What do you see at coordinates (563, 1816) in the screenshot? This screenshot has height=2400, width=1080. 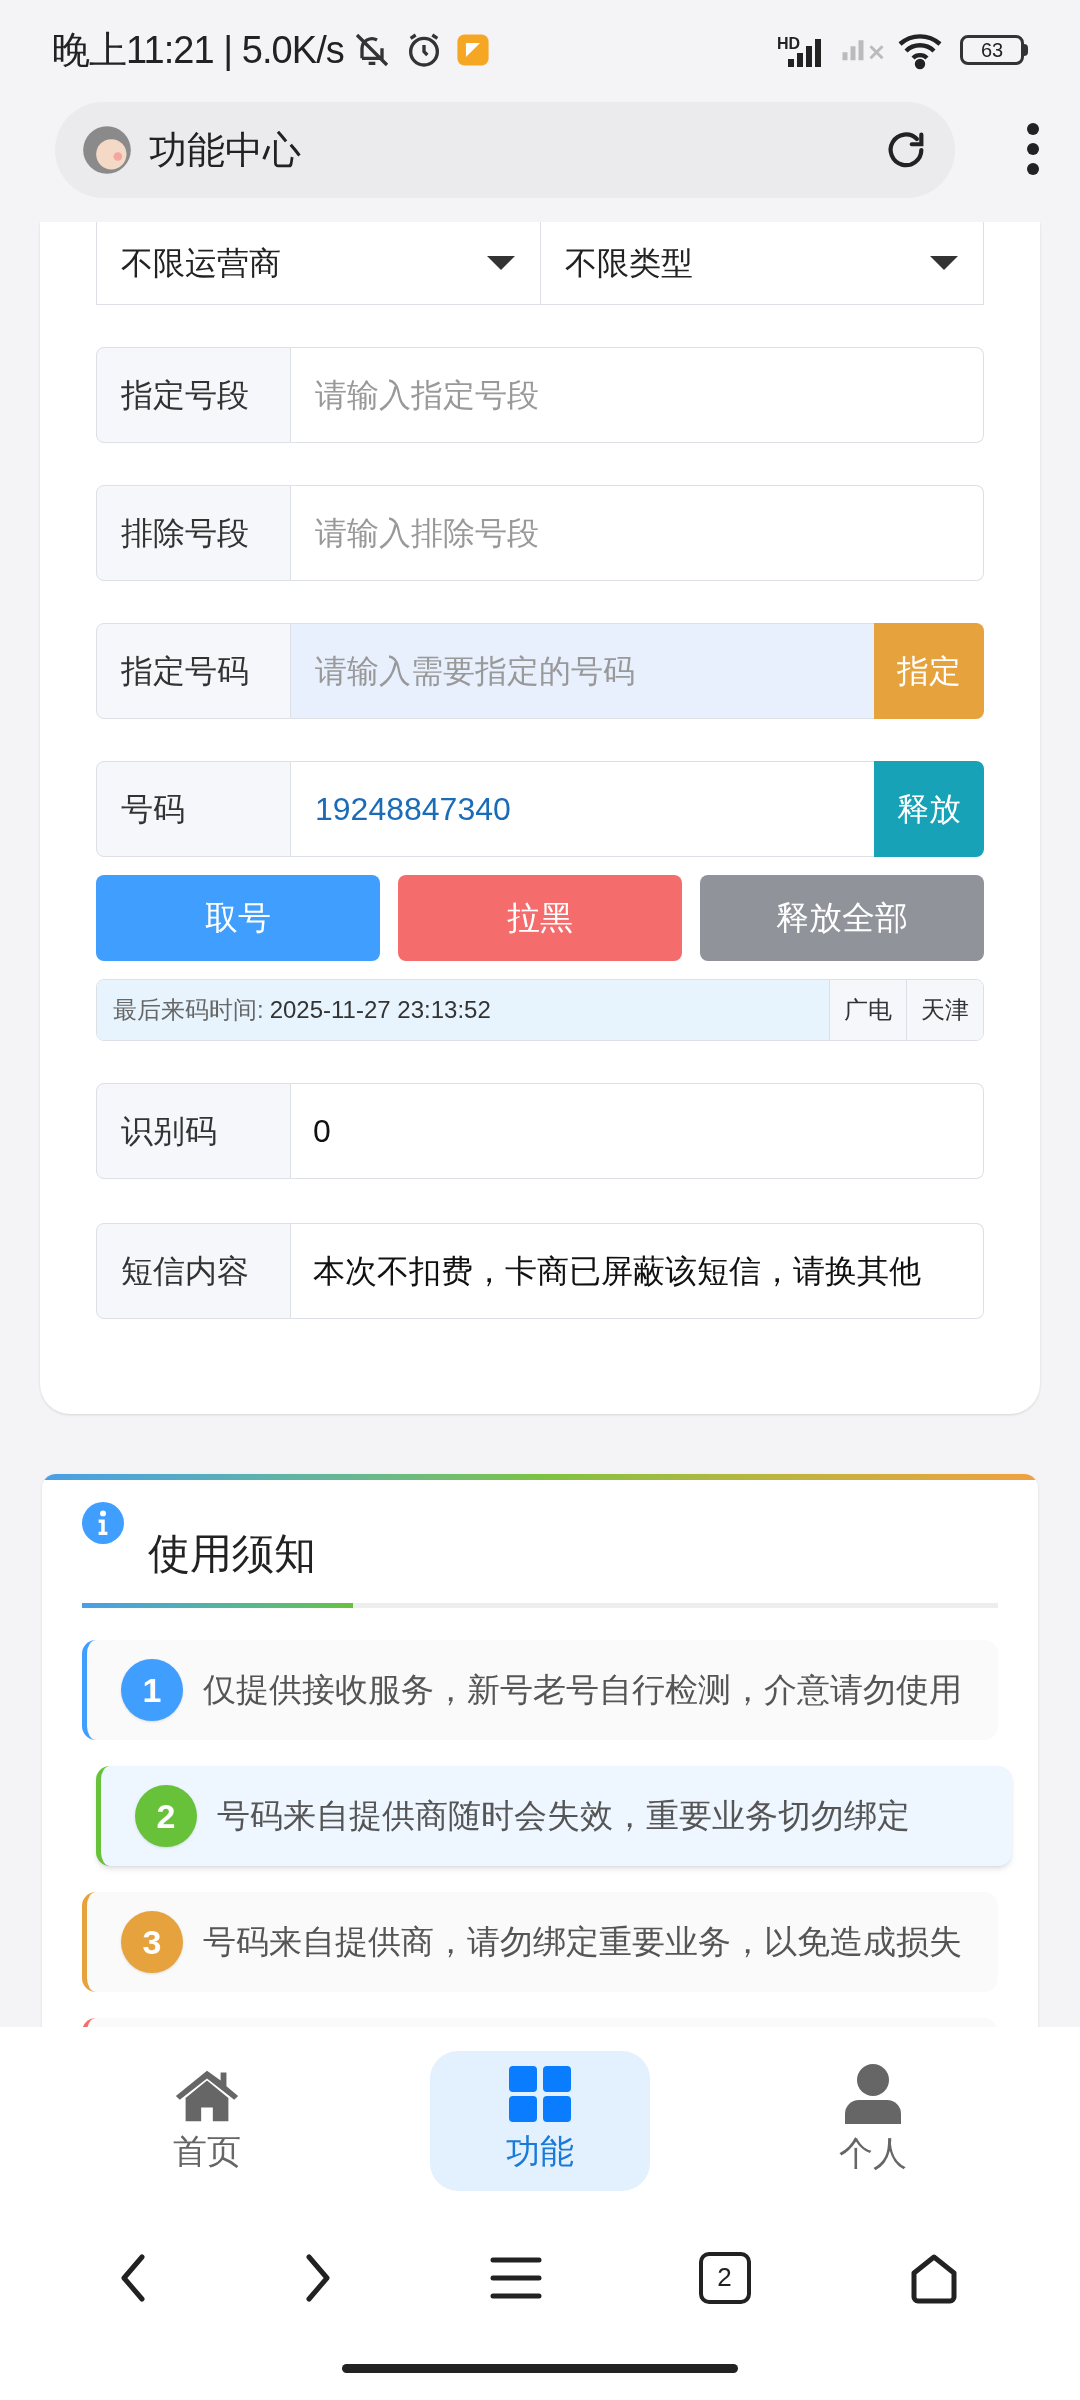 I see `notice-text: 号码来自提供商随时会失效，重要业务切勿绑定` at bounding box center [563, 1816].